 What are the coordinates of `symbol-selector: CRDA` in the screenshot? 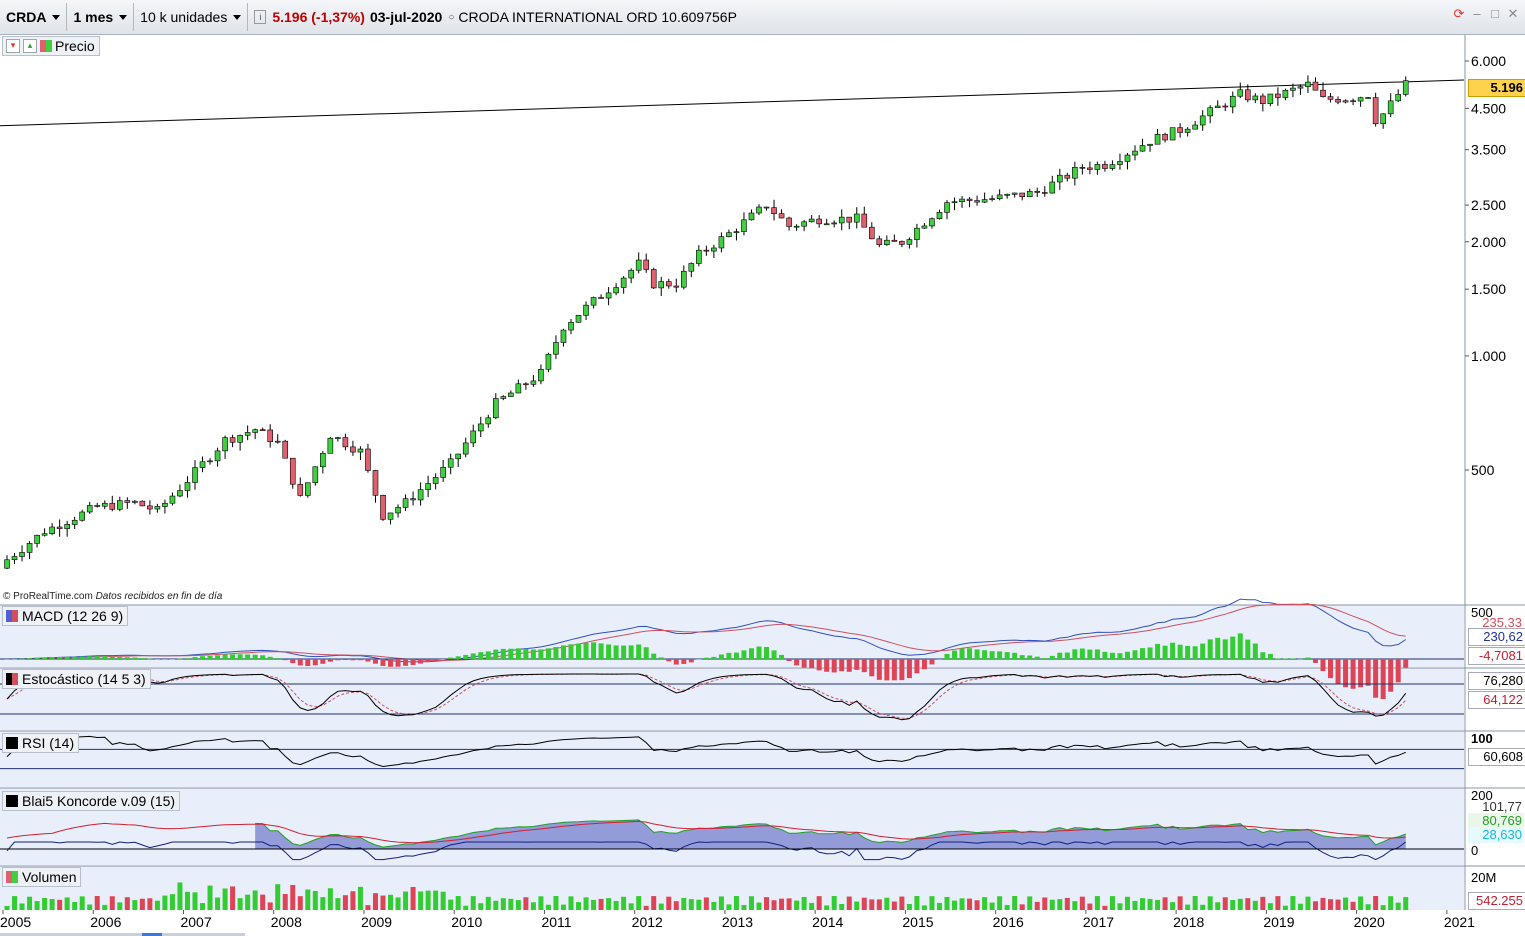 It's located at (34, 17).